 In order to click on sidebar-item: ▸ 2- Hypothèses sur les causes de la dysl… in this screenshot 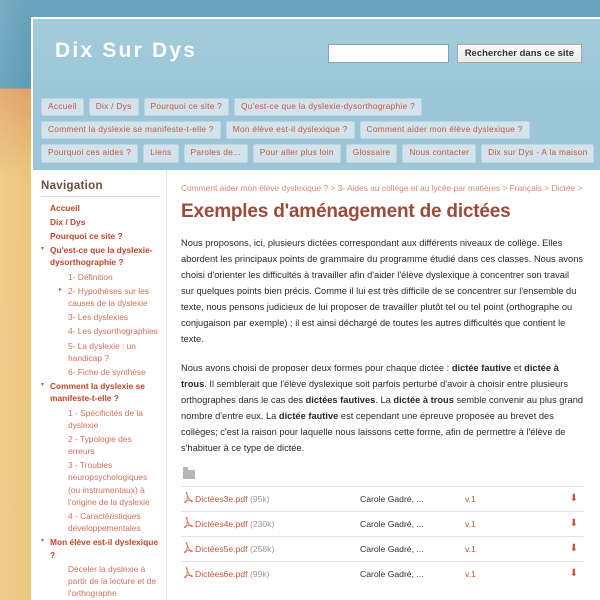, I will do `click(100, 297)`.